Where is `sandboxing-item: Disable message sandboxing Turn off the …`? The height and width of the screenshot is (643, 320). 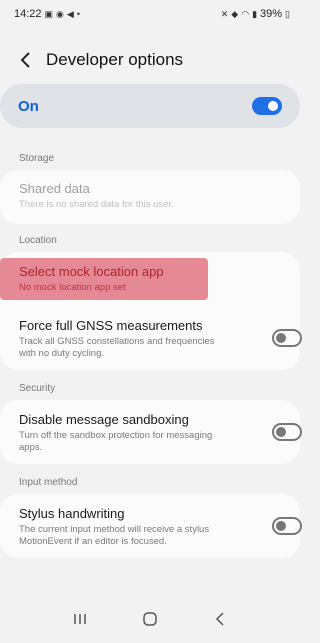
sandboxing-item: Disable message sandboxing Turn off the … is located at coordinates (142, 433).